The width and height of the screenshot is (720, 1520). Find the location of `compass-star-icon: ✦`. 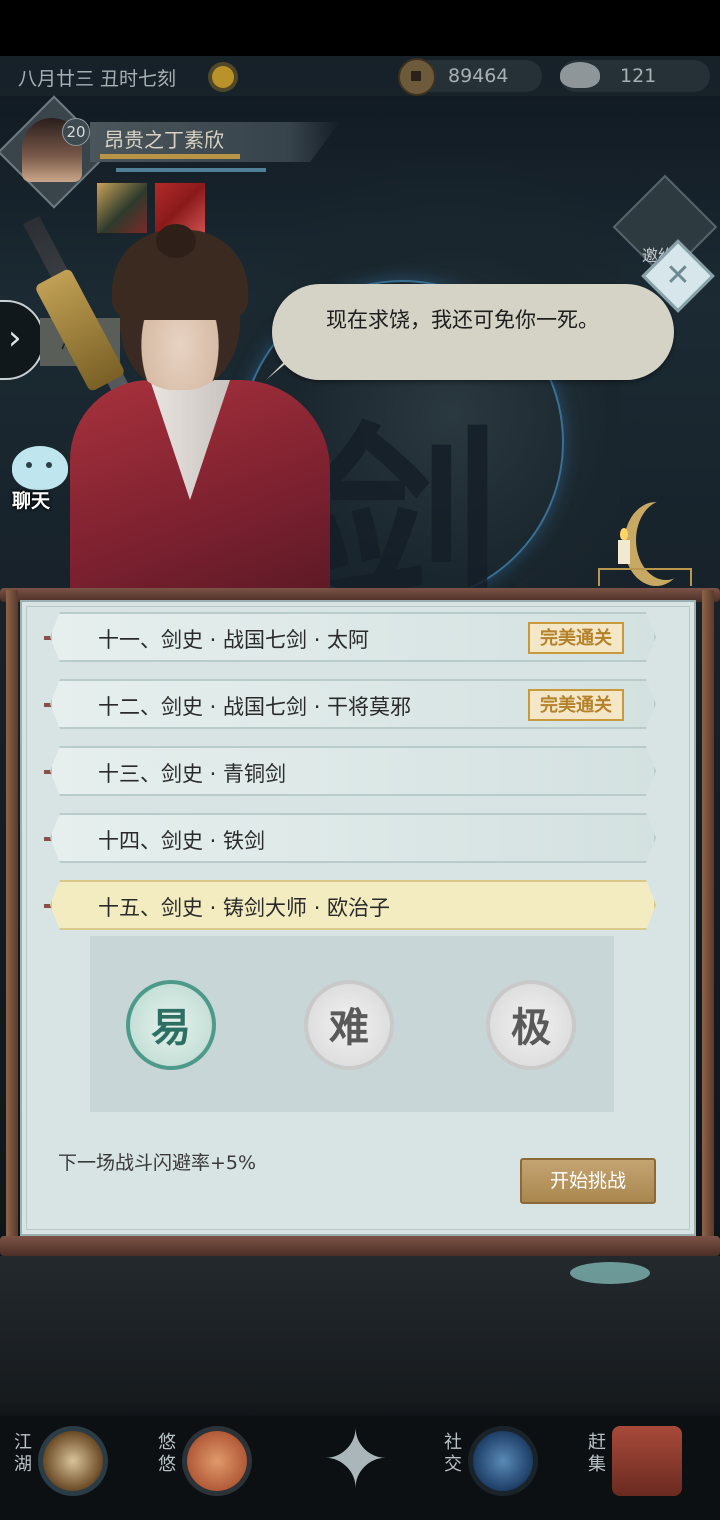

compass-star-icon: ✦ is located at coordinates (356, 1459).